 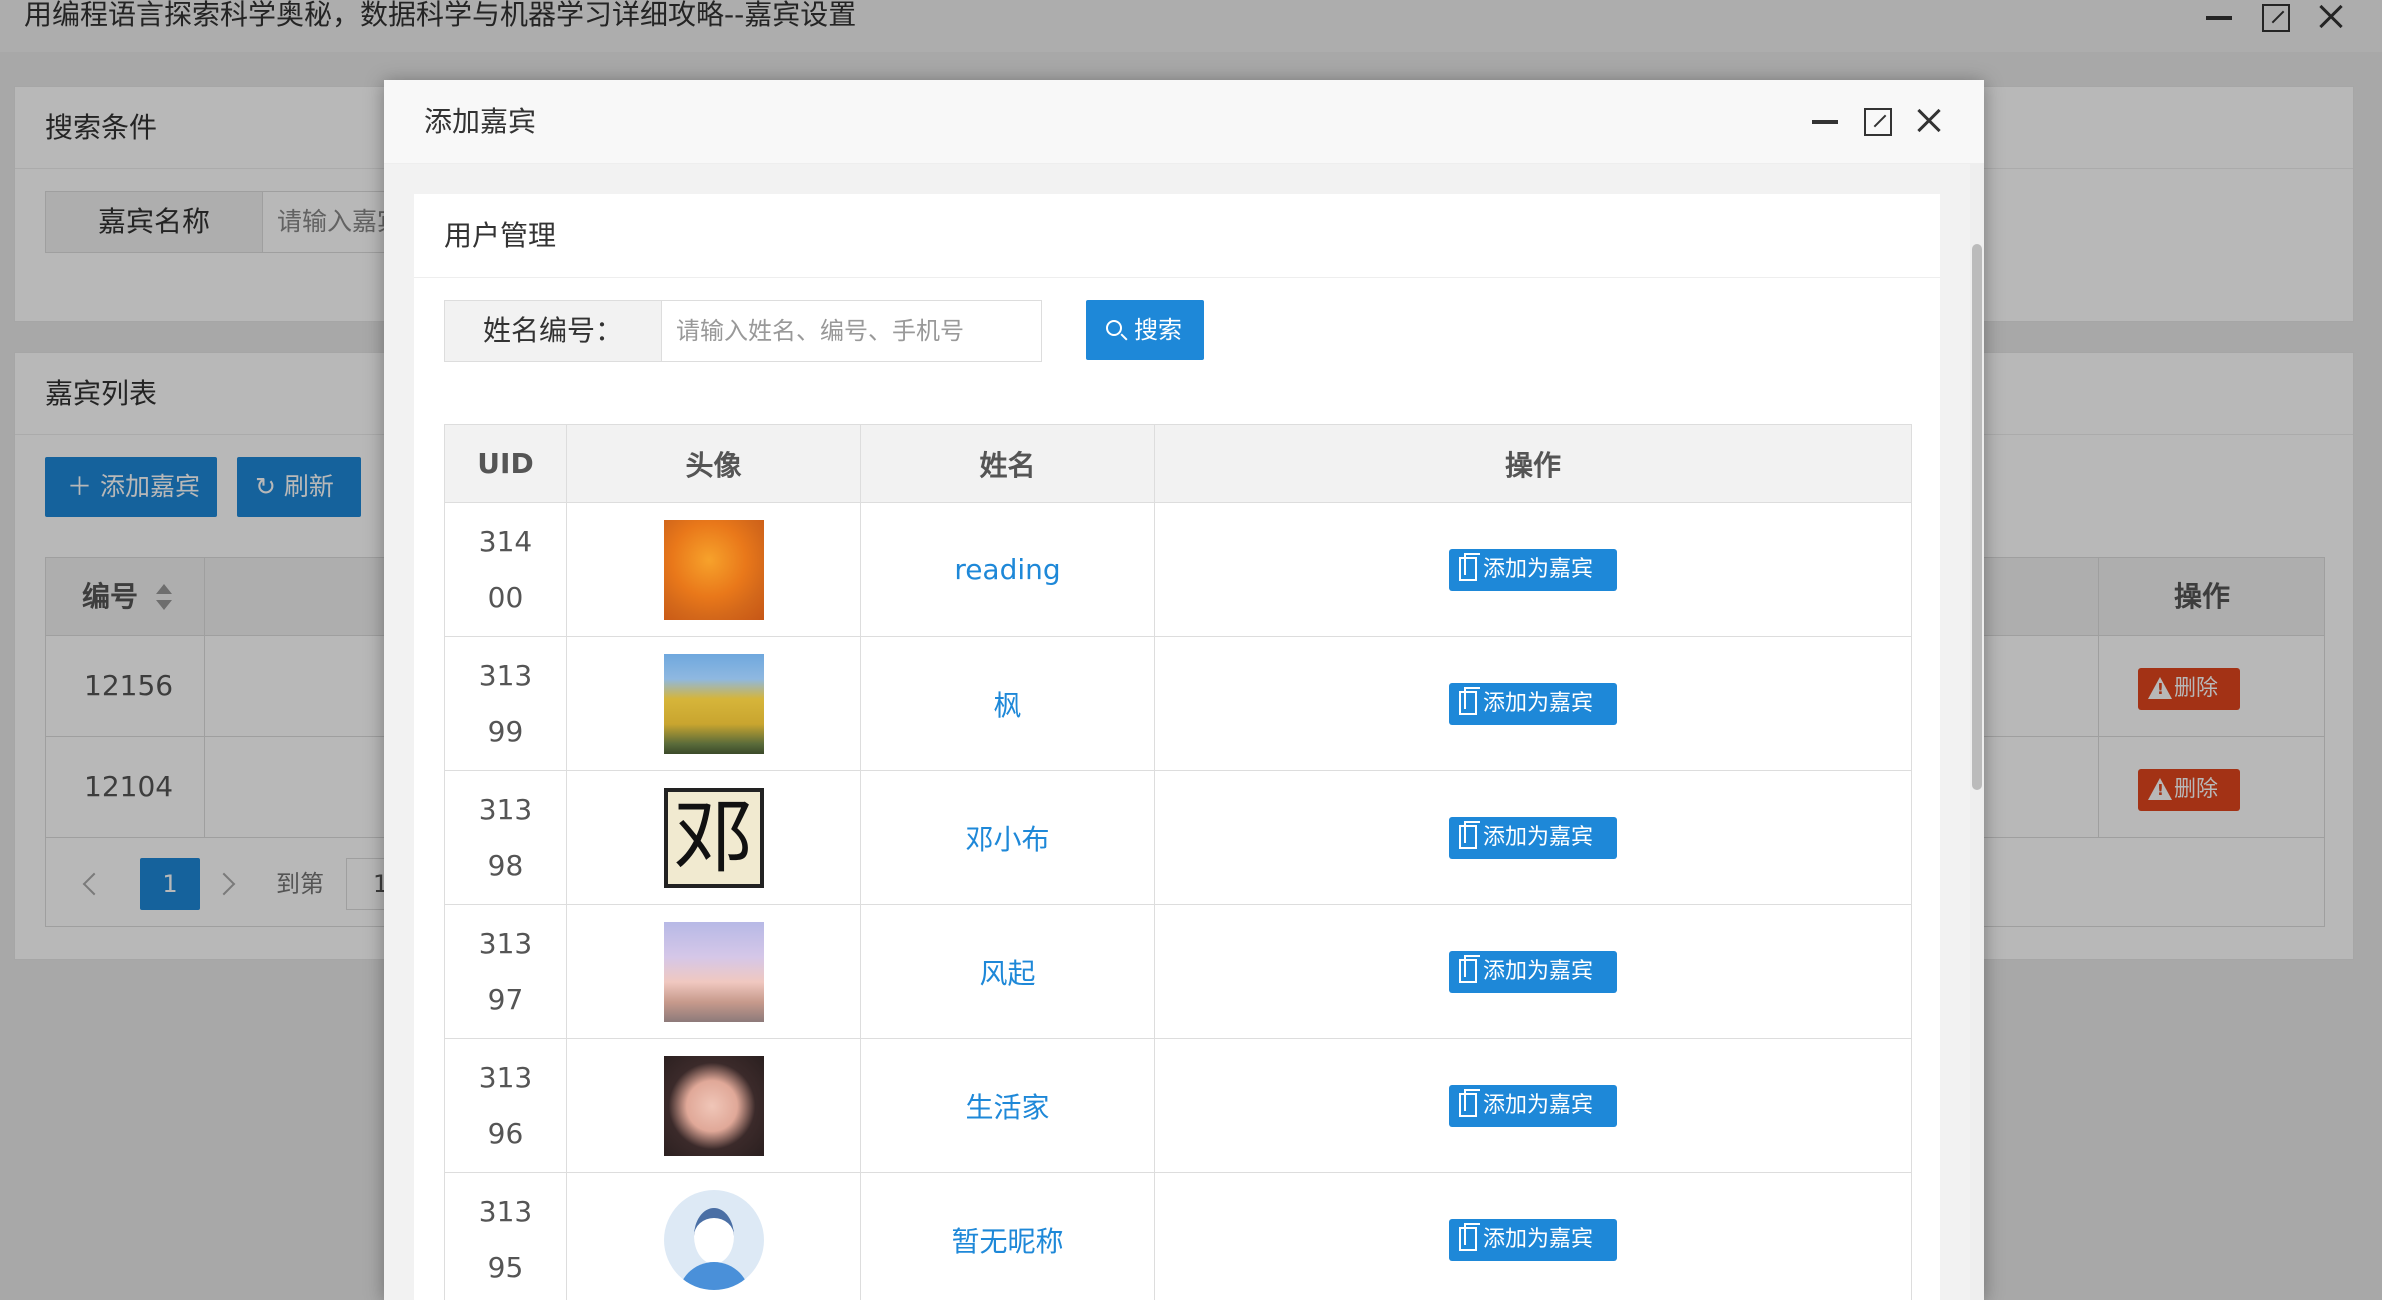 What do you see at coordinates (1007, 837) in the screenshot?
I see `user-name-link: 邓小布` at bounding box center [1007, 837].